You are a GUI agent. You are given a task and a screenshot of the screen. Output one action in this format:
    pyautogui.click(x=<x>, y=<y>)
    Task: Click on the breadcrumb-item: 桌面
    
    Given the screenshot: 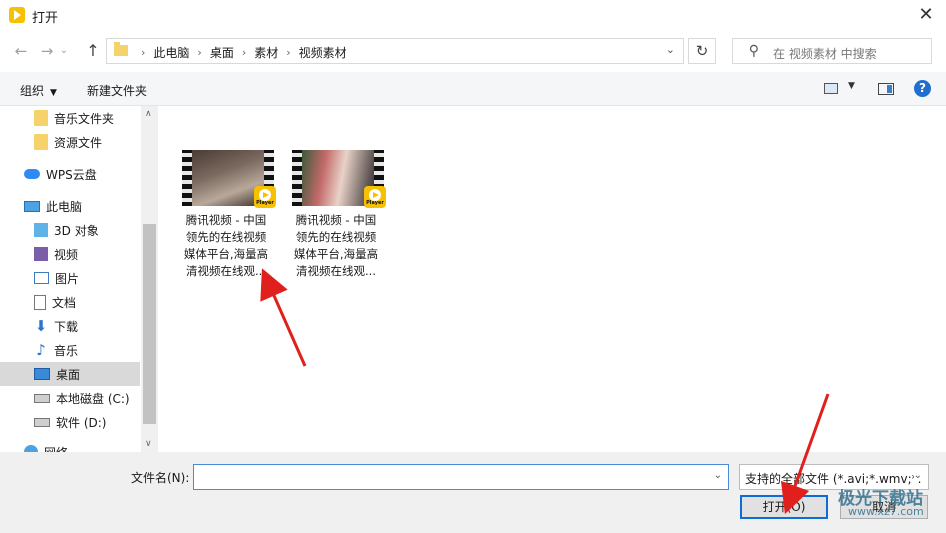 What is the action you would take?
    pyautogui.click(x=222, y=52)
    